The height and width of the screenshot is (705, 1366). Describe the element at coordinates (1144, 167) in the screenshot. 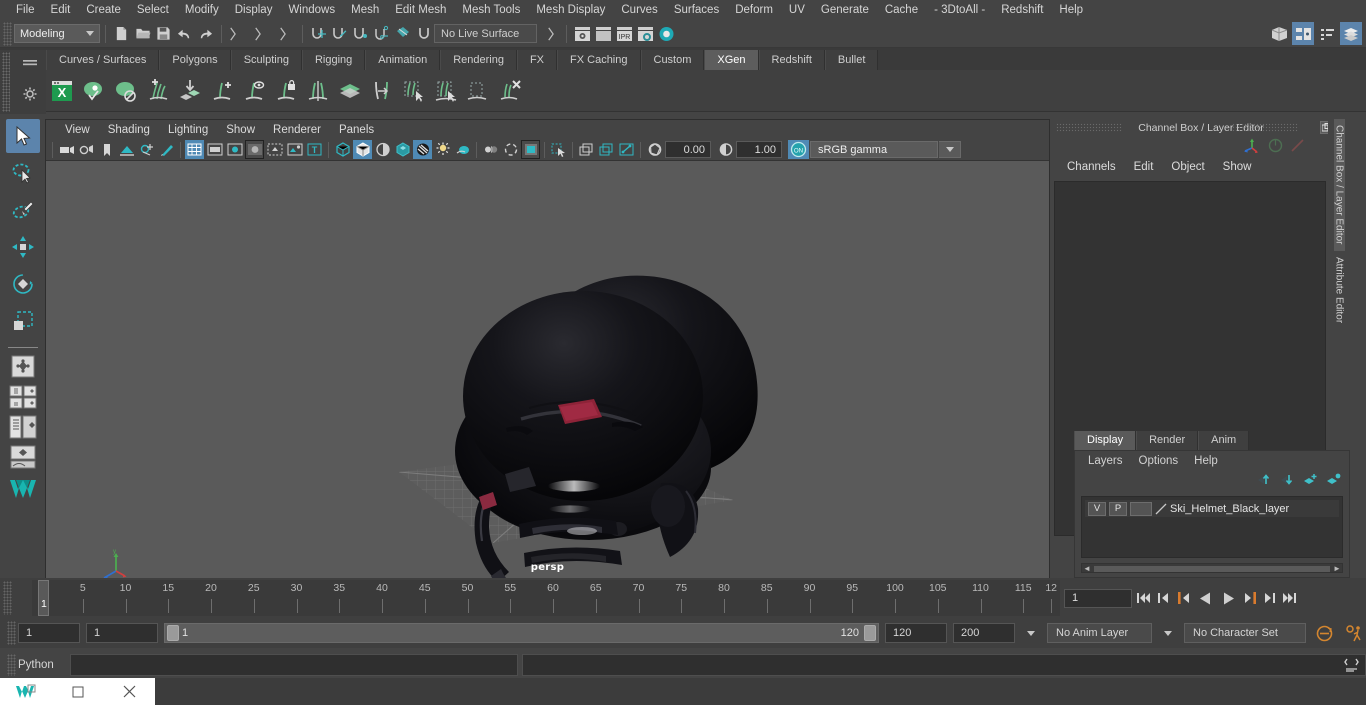

I see `channel-menu-edit: Edit` at that location.